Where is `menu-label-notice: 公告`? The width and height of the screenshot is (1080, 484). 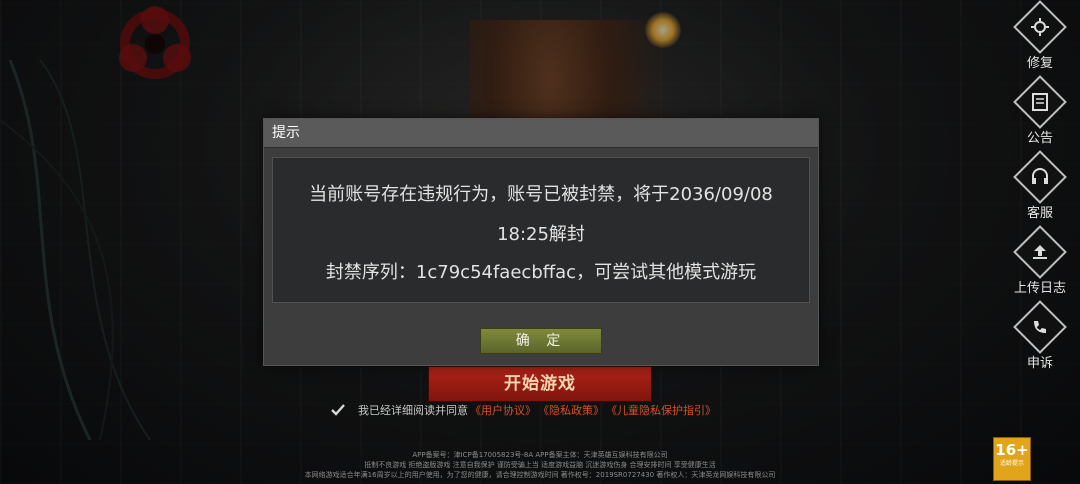
menu-label-notice: 公告 is located at coordinates (1039, 138).